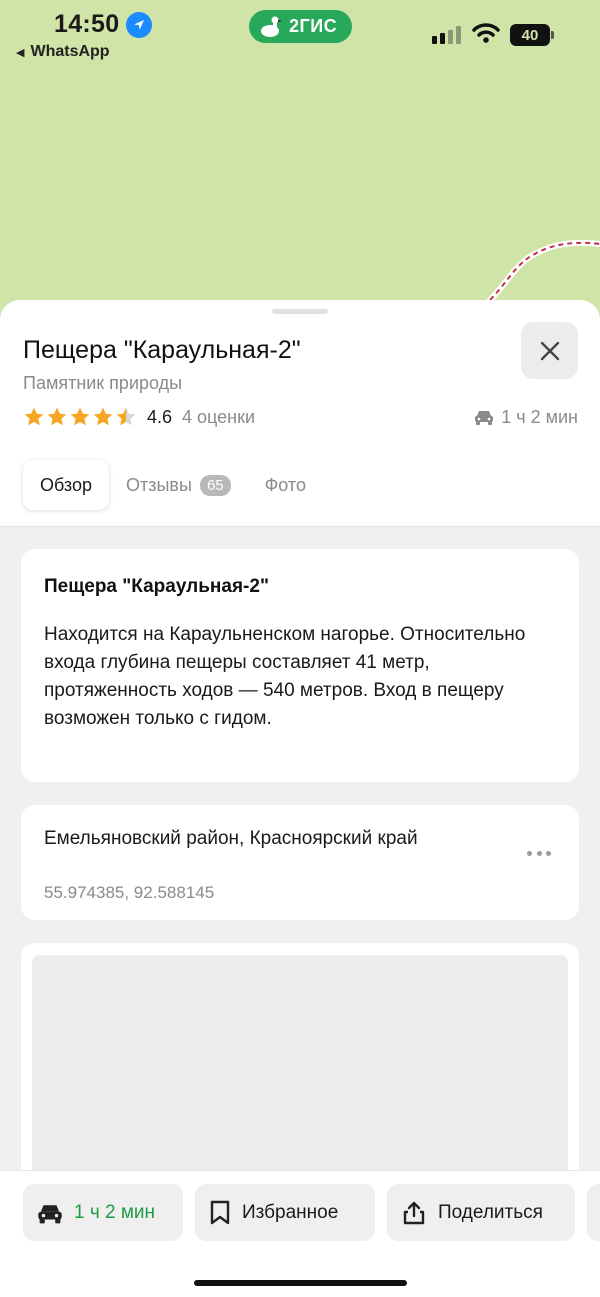 The width and height of the screenshot is (600, 1297). What do you see at coordinates (539, 416) in the screenshot?
I see `travel-time-label: 1 ч 2 мин` at bounding box center [539, 416].